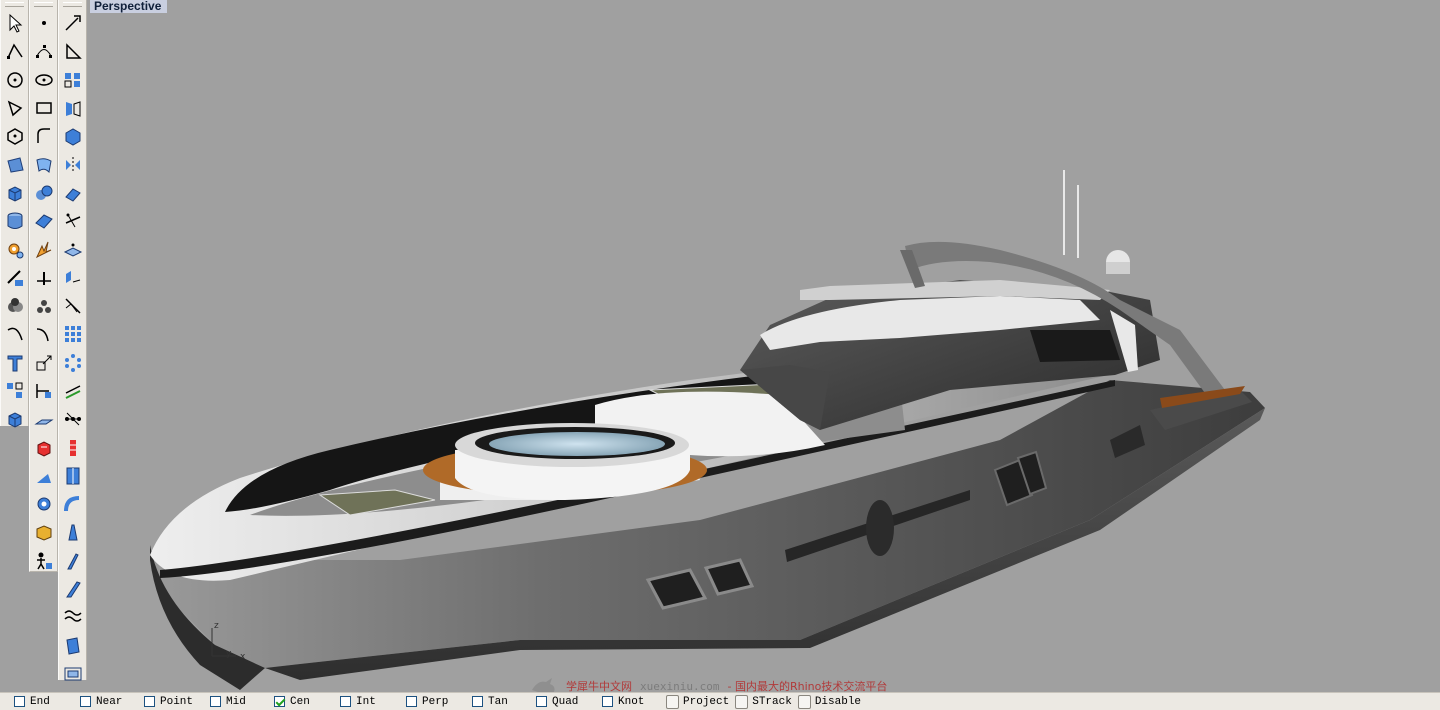 This screenshot has height=710, width=1440. Describe the element at coordinates (672, 701) in the screenshot. I see `project-toggle-box` at that location.